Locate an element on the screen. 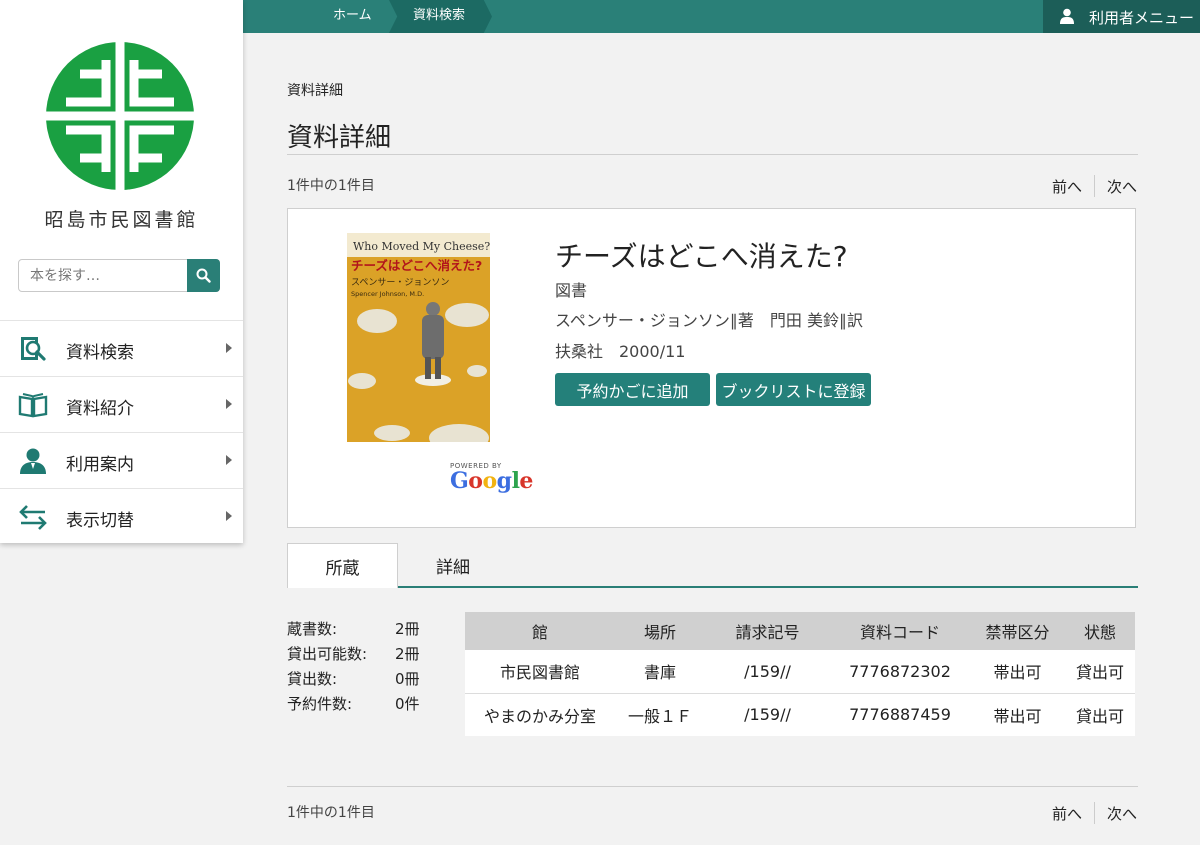 Image resolution: width=1200 pixels, height=845 pixels. result-count: 1件中の1件目 is located at coordinates (331, 186).